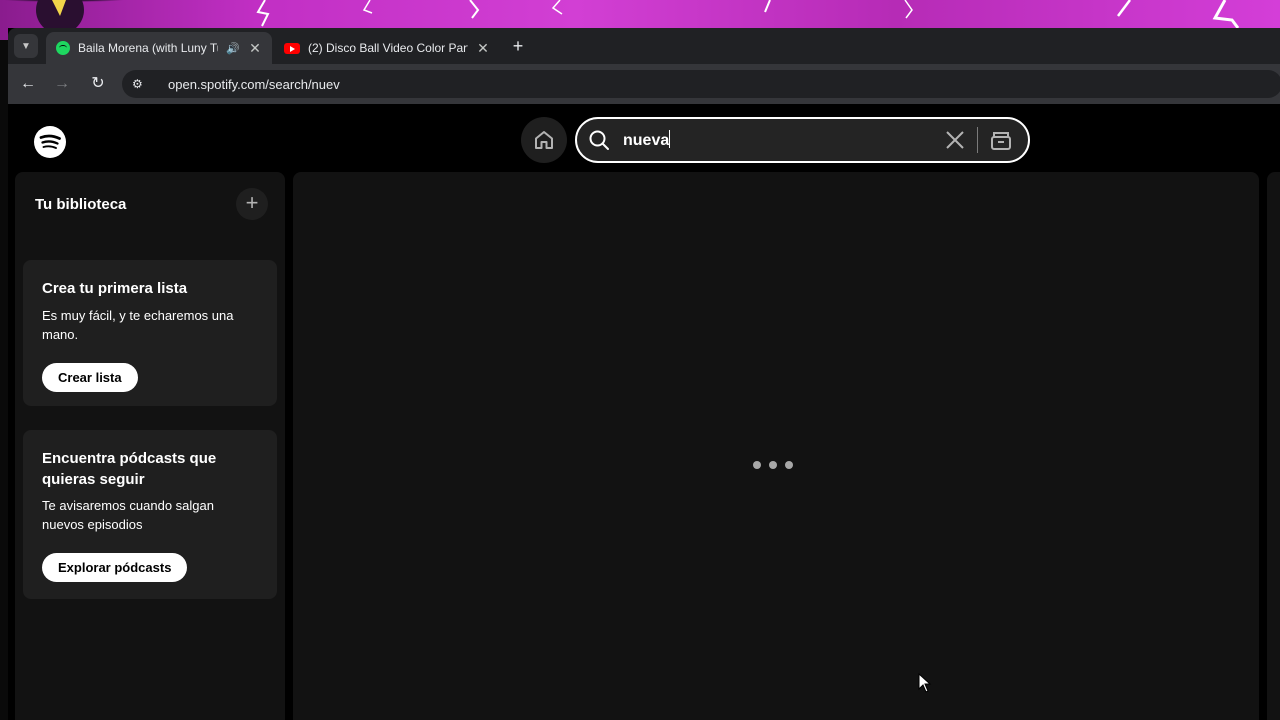 This screenshot has width=1280, height=720. What do you see at coordinates (292, 48) in the screenshot?
I see `youtube-icon` at bounding box center [292, 48].